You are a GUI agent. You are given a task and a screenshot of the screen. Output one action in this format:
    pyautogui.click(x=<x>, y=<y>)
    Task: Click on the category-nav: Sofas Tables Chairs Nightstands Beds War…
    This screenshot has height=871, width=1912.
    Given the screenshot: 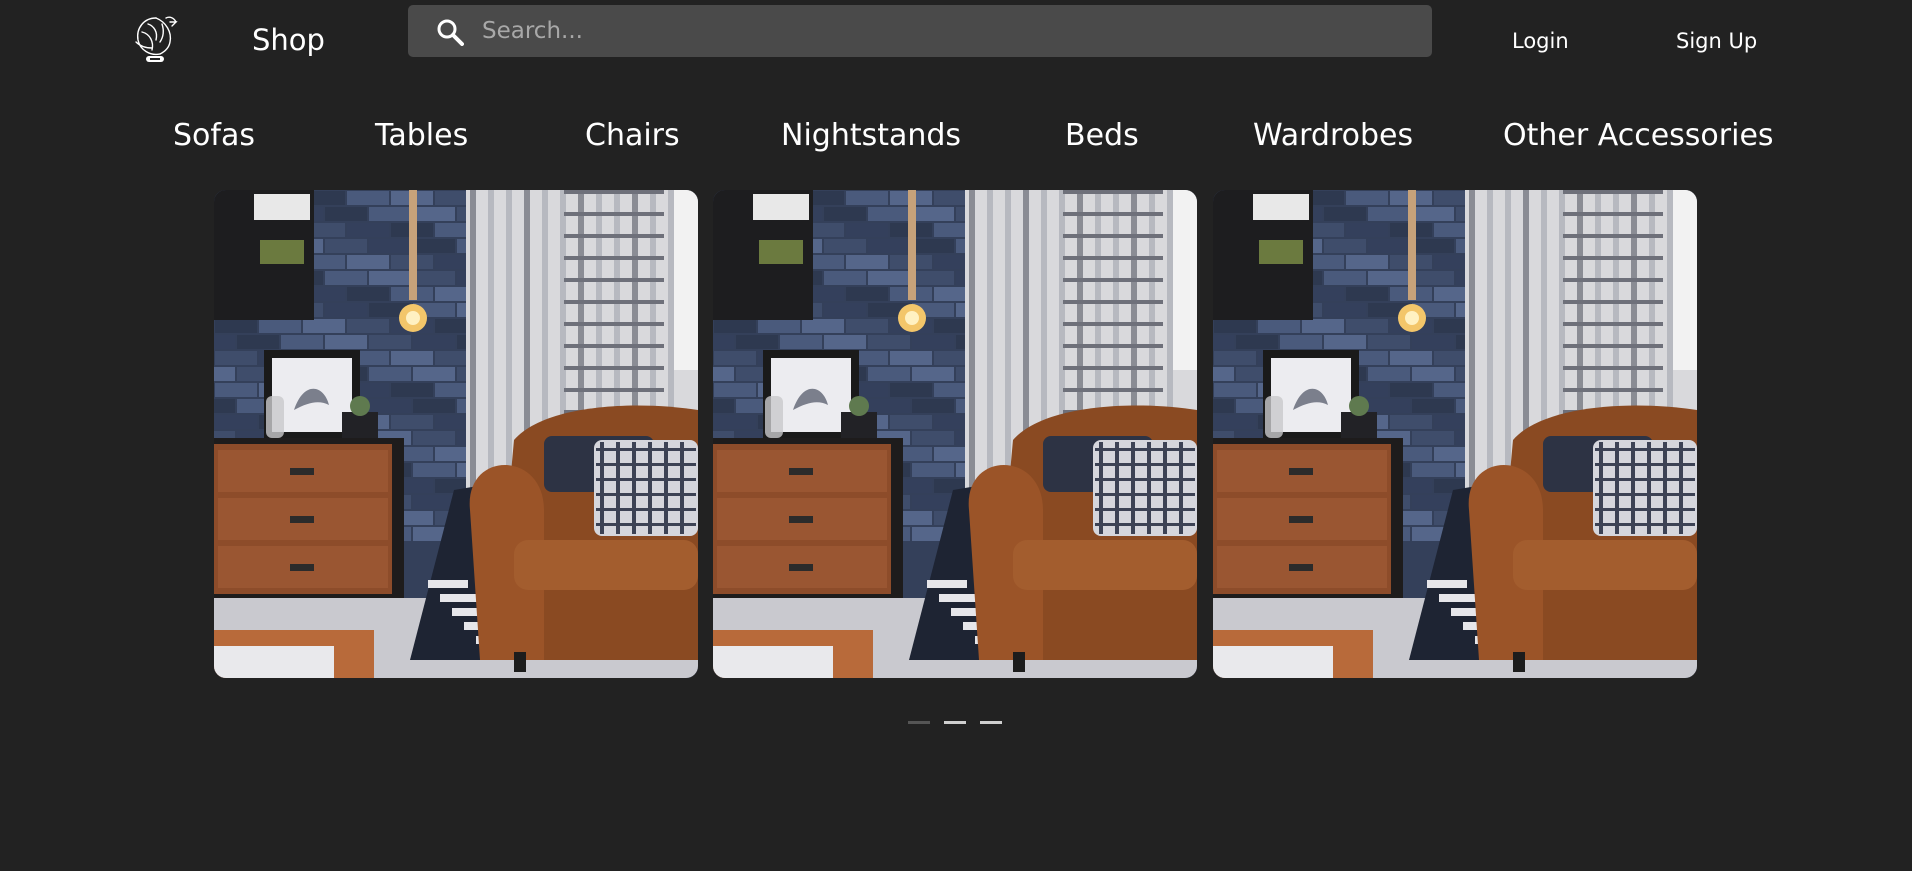 What is the action you would take?
    pyautogui.click(x=956, y=136)
    